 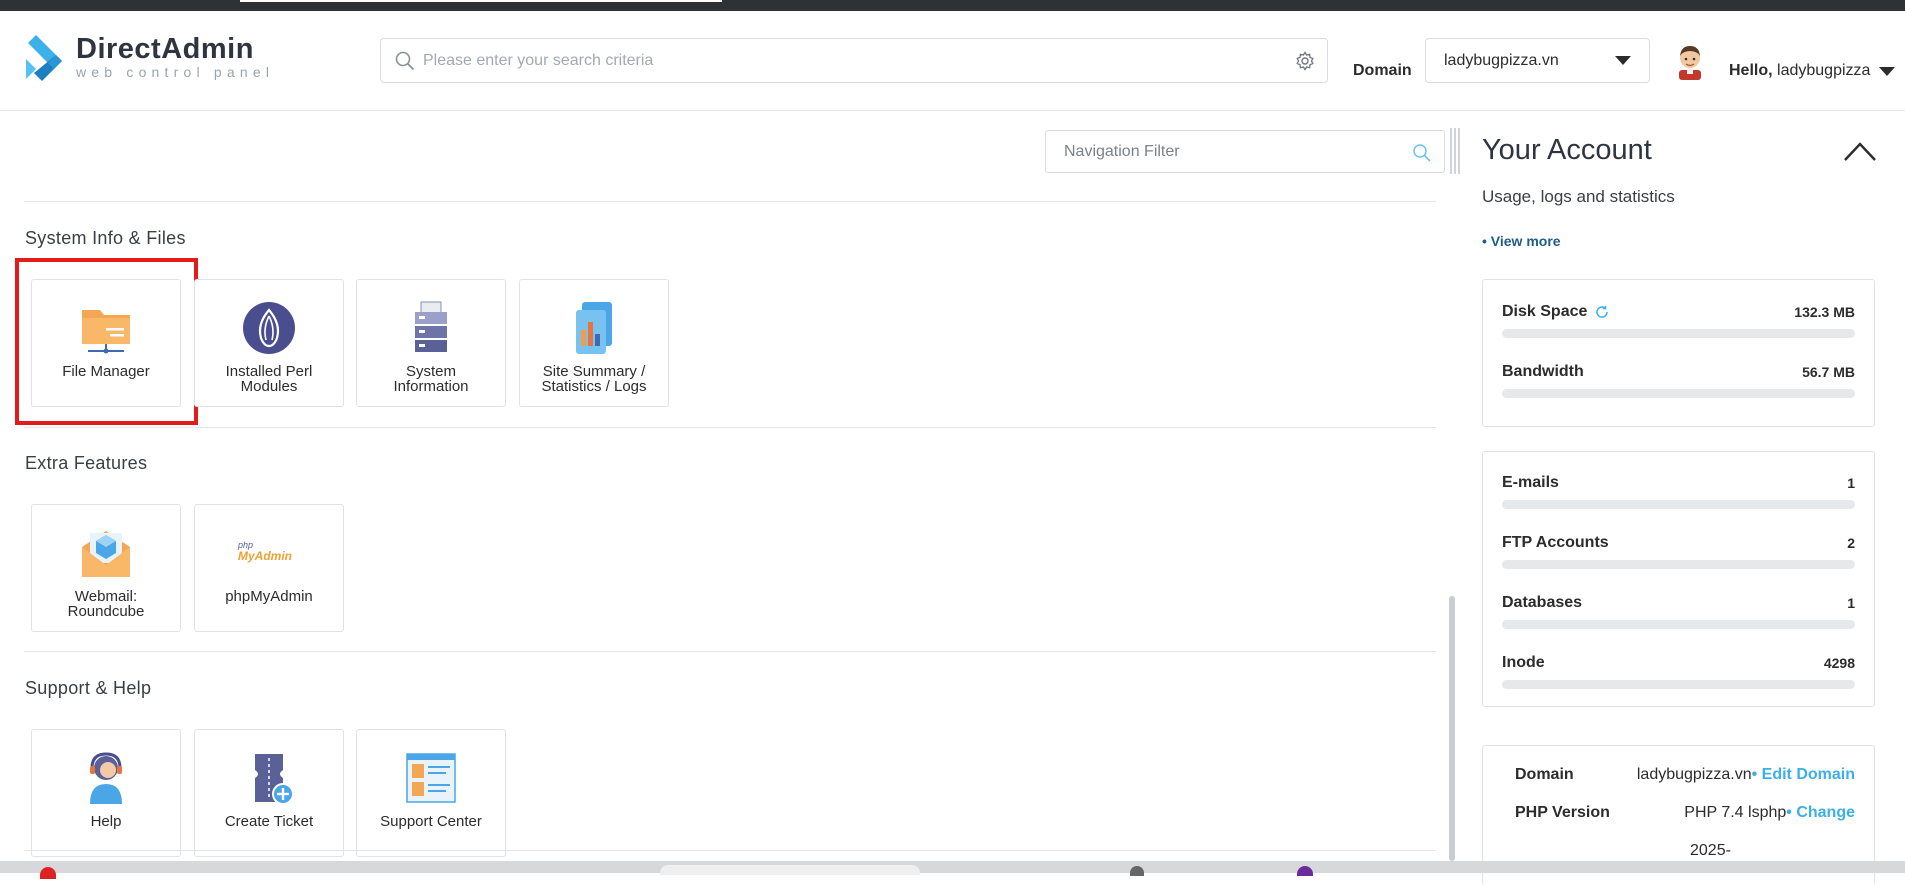 What do you see at coordinates (1229, 151) in the screenshot?
I see `navigation-filter-input` at bounding box center [1229, 151].